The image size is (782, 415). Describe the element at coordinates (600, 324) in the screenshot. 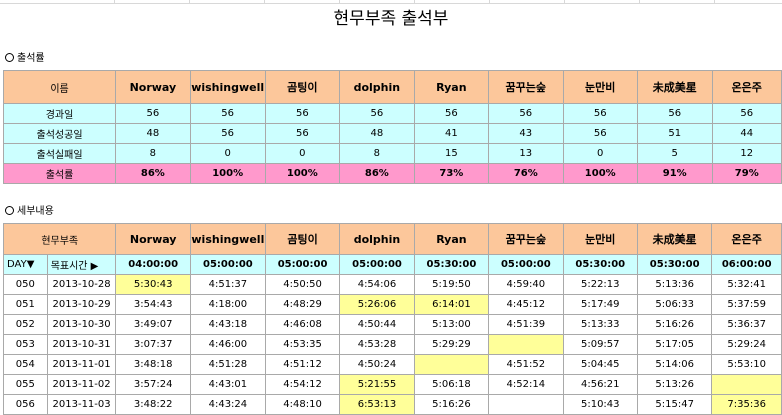

I see `time-cell: 5:13:33` at that location.